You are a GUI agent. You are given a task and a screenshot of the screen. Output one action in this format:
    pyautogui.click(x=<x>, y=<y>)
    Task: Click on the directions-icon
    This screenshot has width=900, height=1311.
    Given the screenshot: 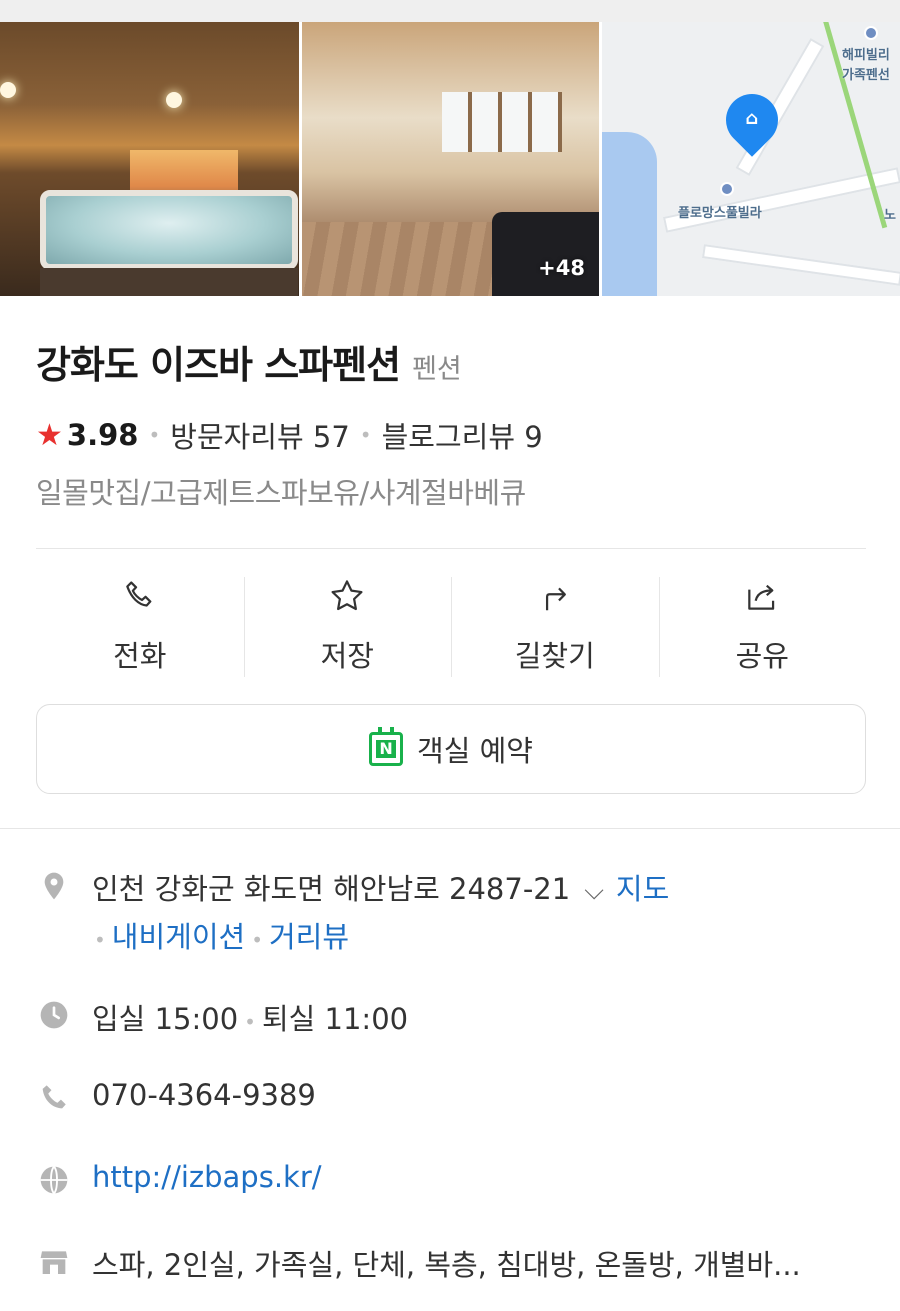 What is the action you would take?
    pyautogui.click(x=555, y=599)
    